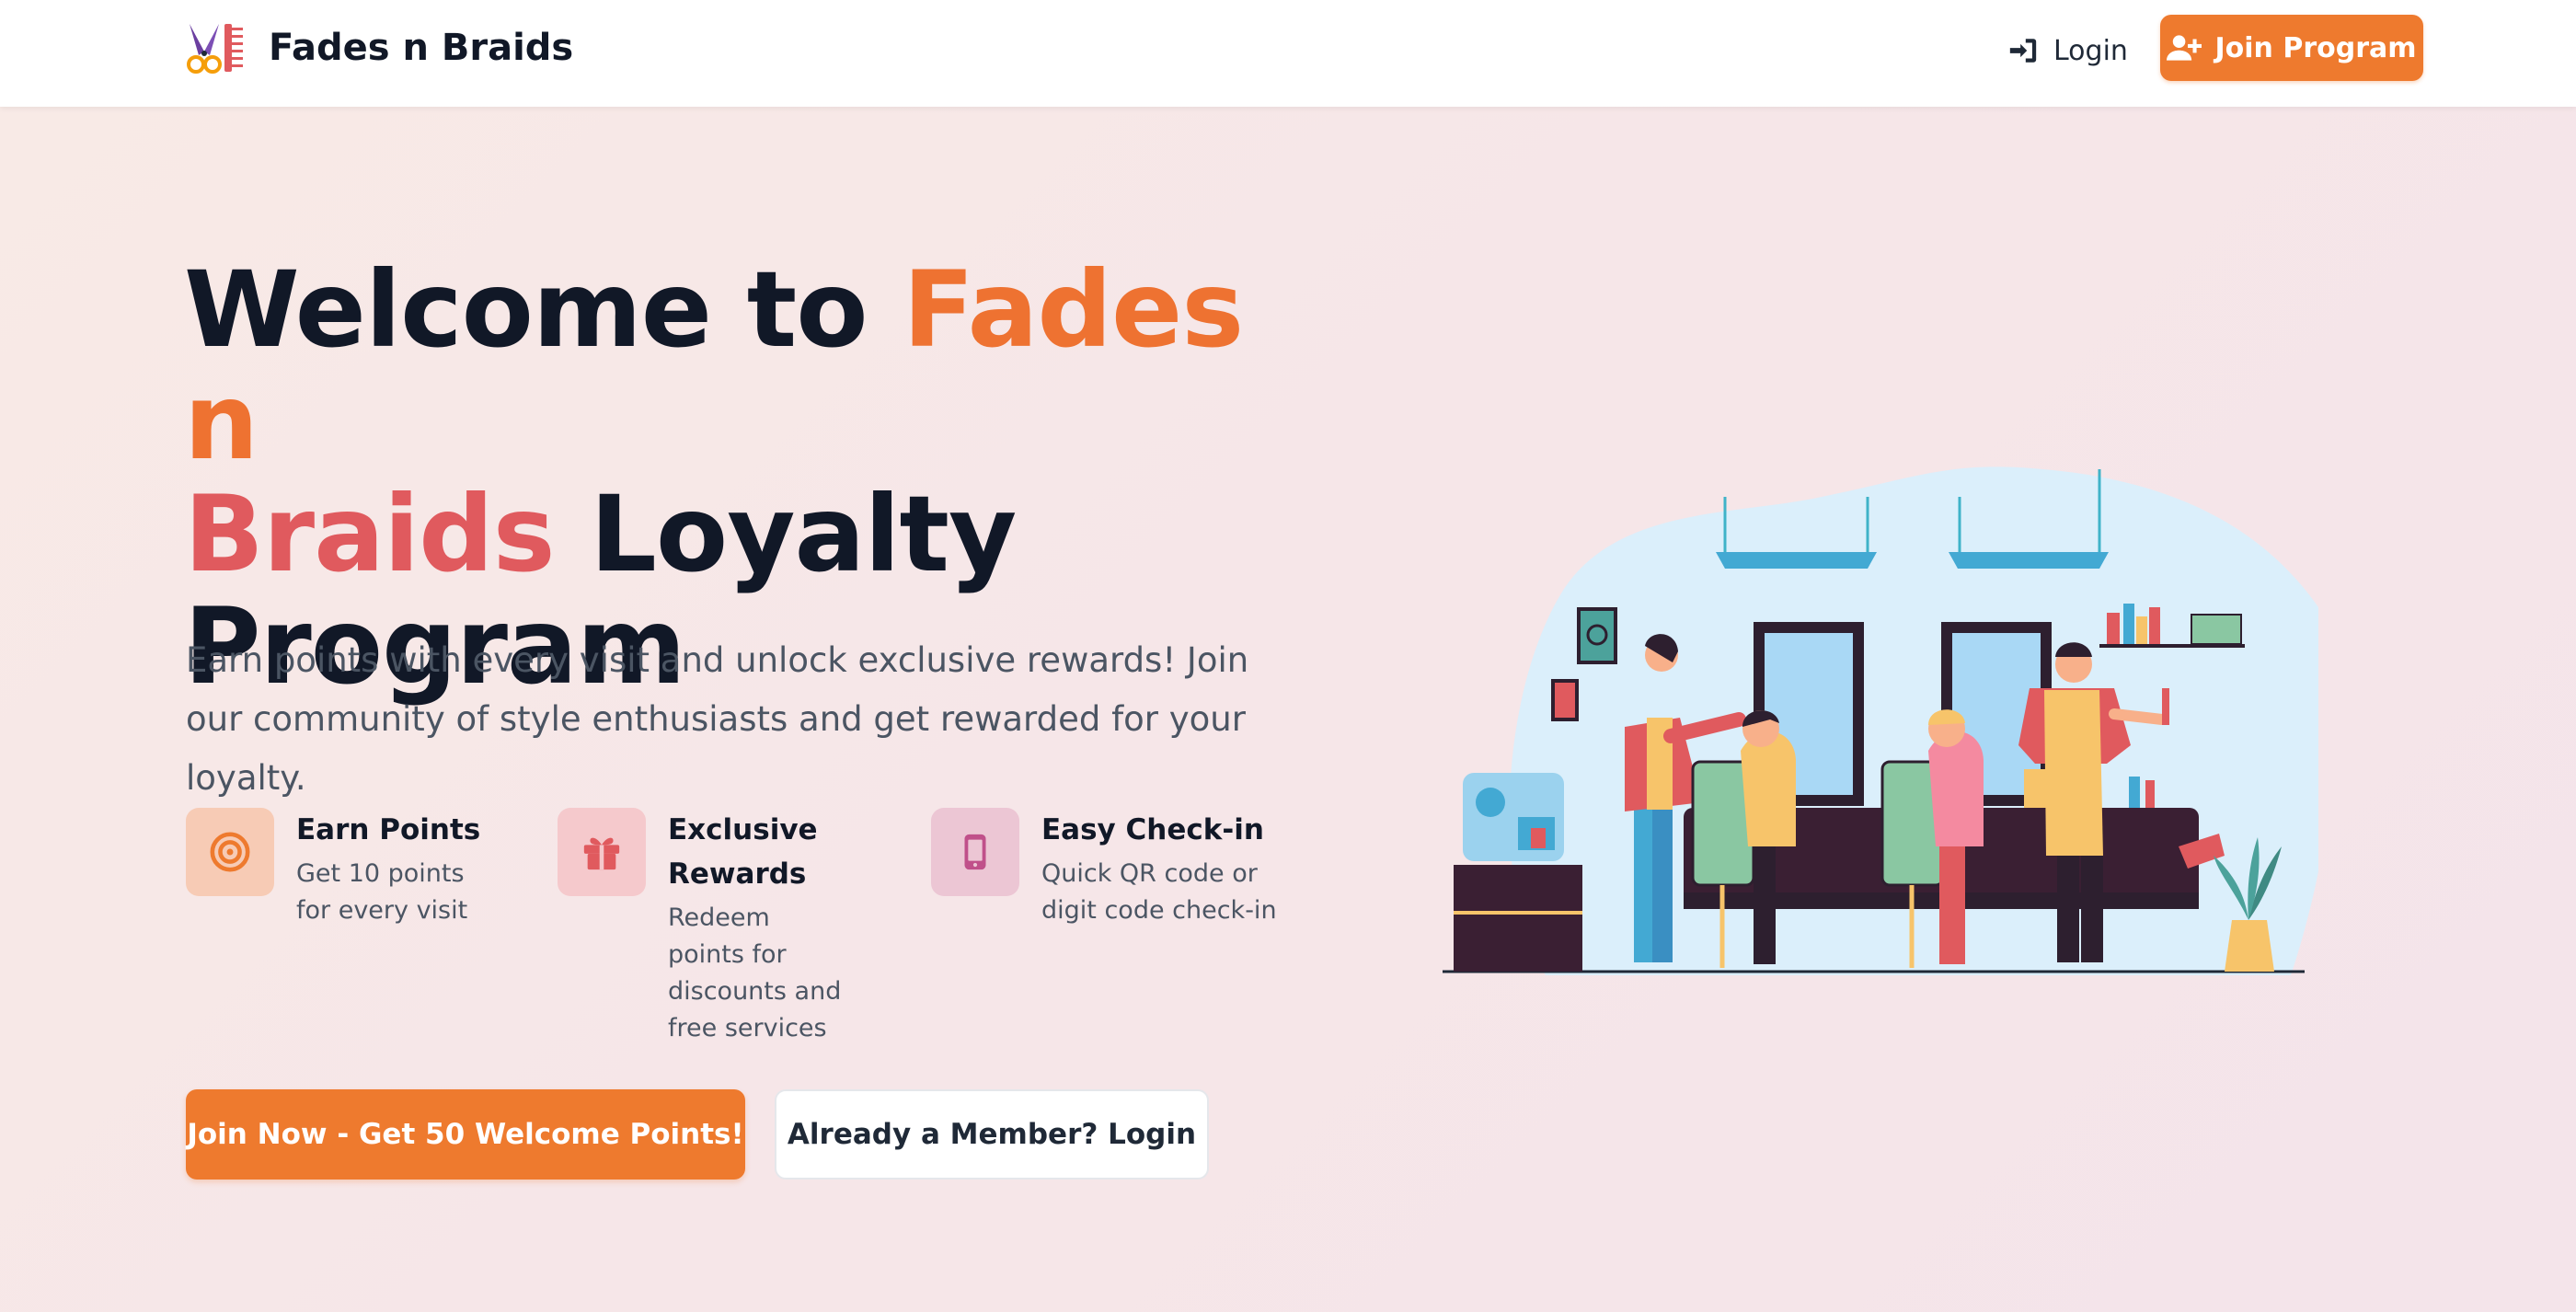  What do you see at coordinates (1152, 829) in the screenshot?
I see `feature-title: Easy Check-in` at bounding box center [1152, 829].